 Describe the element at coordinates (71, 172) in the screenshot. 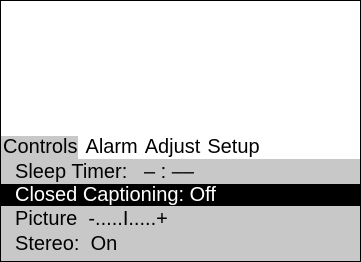

I see `sleep-timer-label: Sleep Timer:` at that location.